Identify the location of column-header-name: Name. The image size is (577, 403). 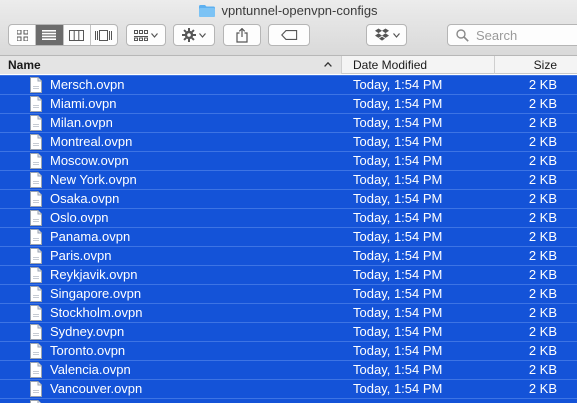
(171, 65).